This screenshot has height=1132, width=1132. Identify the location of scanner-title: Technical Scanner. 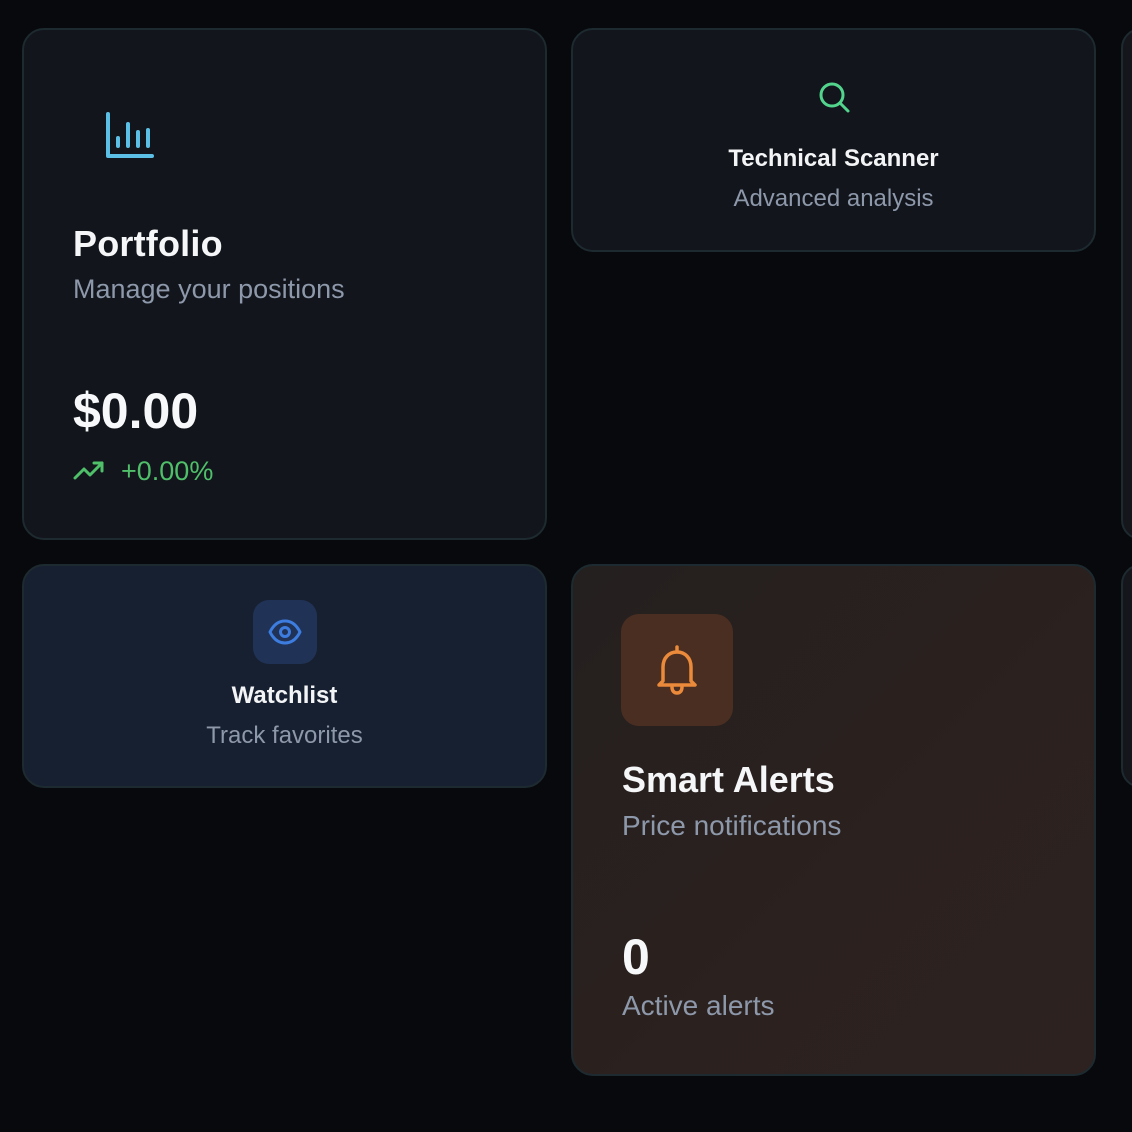
(833, 158).